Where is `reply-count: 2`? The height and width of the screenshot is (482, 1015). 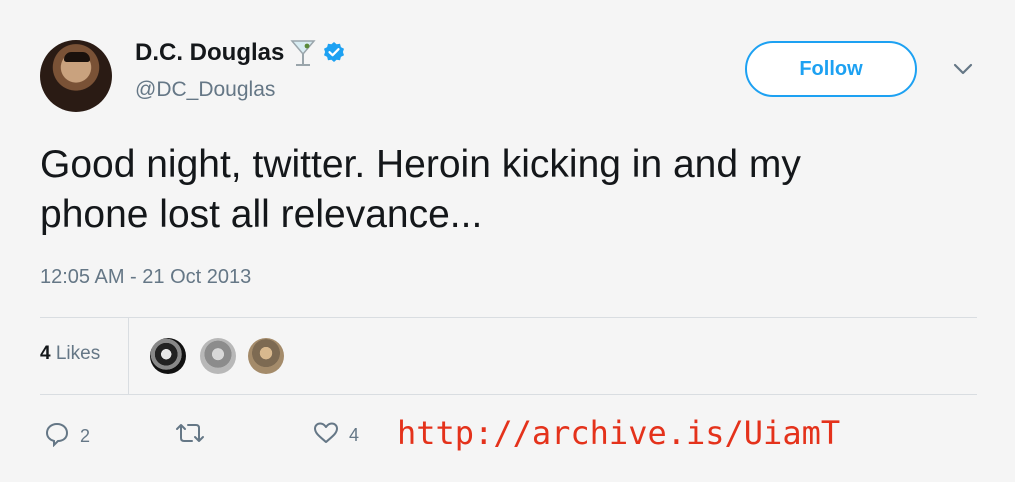
reply-count: 2 is located at coordinates (85, 436).